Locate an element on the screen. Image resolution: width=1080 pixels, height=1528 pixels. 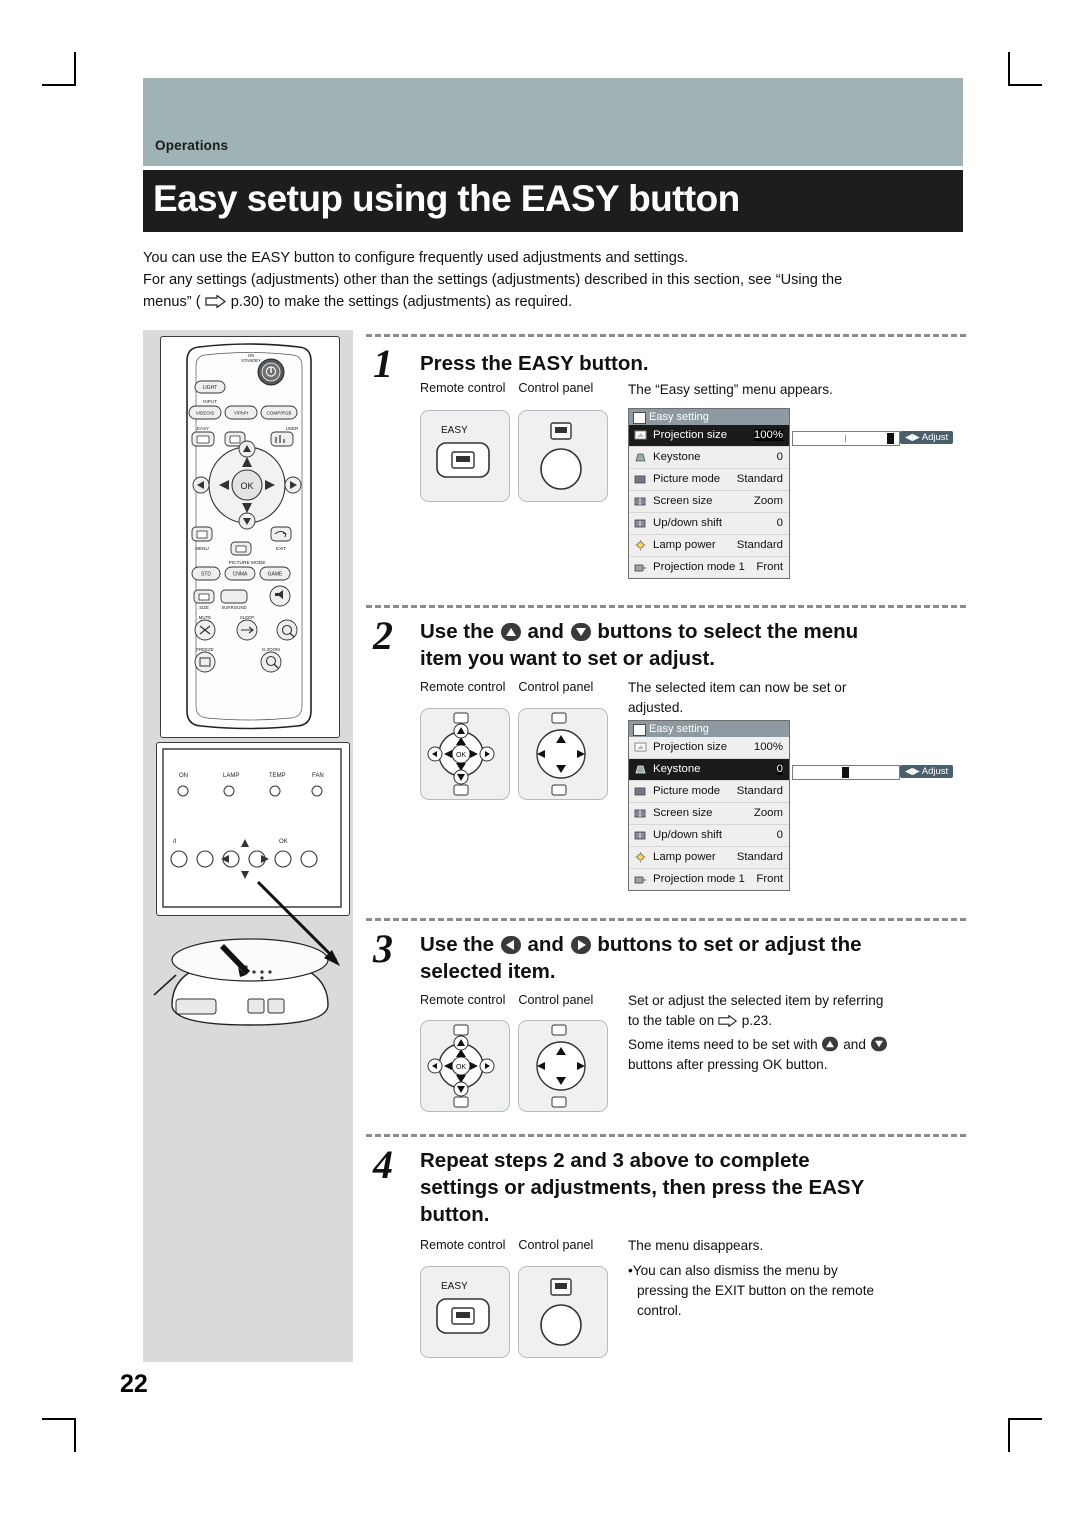
svg-text: ON is located at coordinates (183, 776).